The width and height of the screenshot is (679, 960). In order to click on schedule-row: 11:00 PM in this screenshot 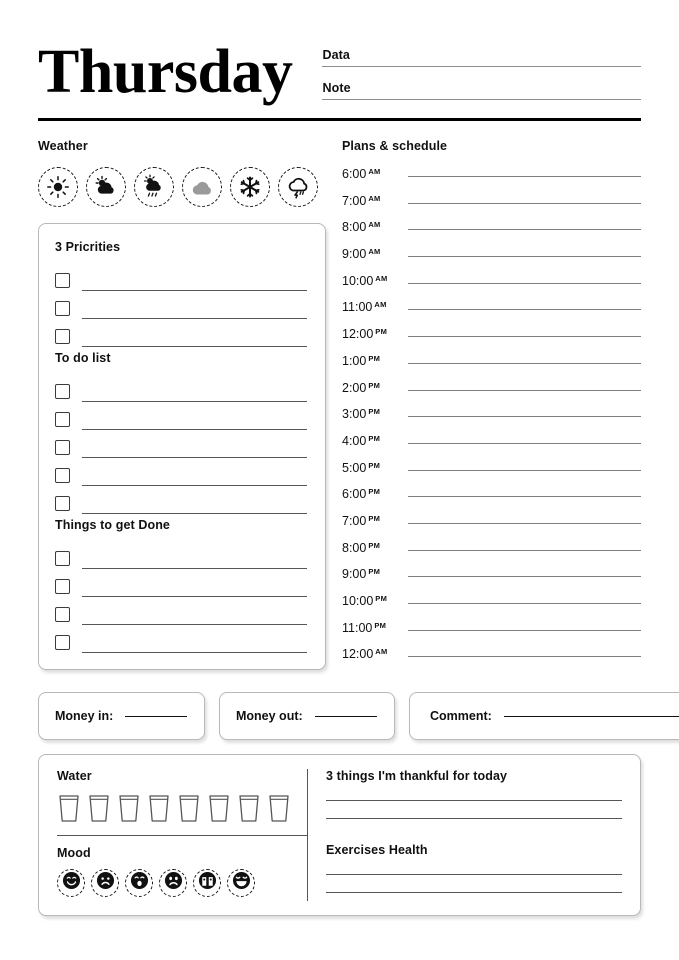, I will do `click(491, 634)`.